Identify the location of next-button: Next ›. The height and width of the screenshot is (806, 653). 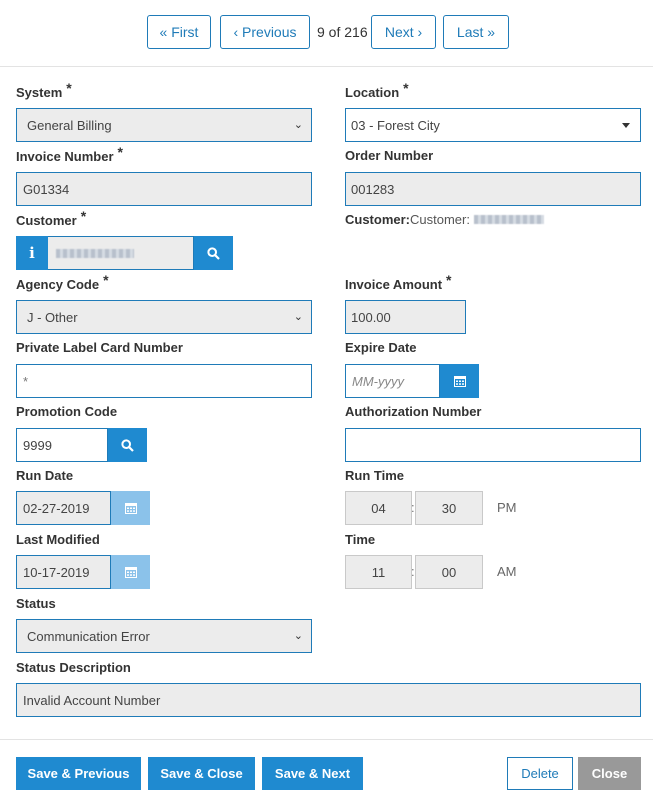
(403, 32).